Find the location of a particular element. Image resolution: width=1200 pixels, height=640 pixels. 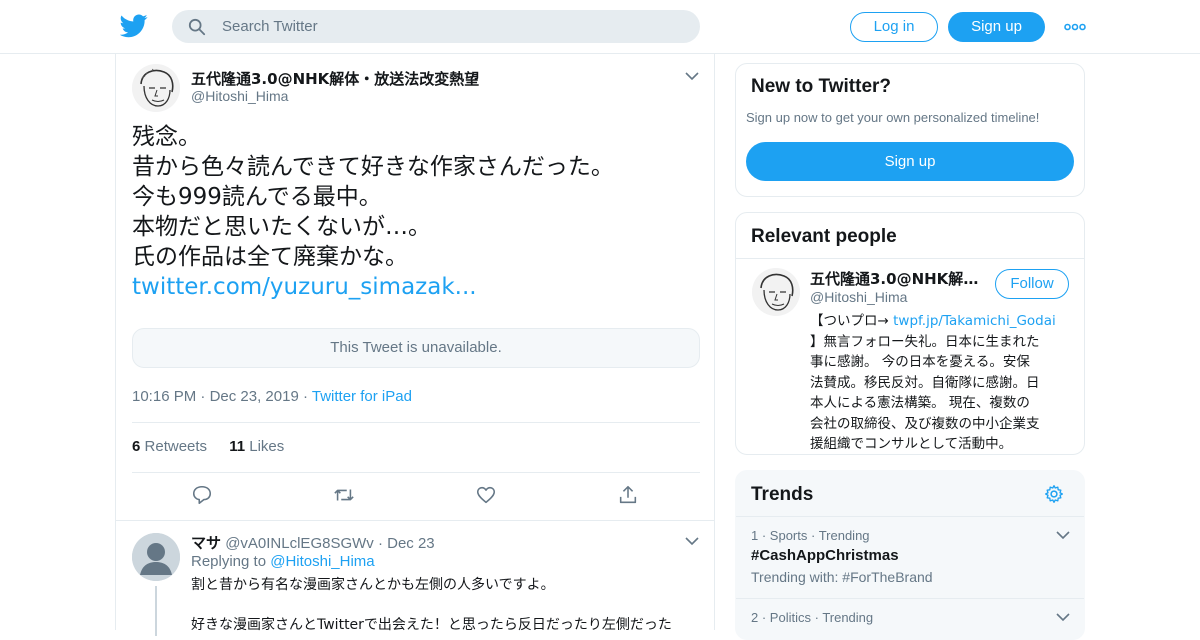

bio-line: 】無言フォロー失礼。日本に生まれた is located at coordinates (925, 341).